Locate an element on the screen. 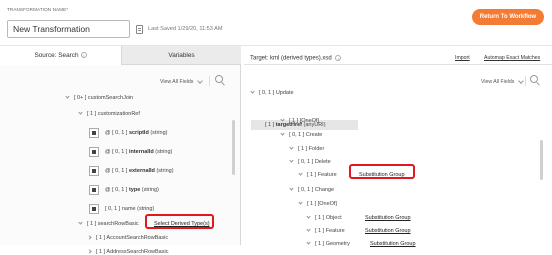  tree-node: [ 0, 1 ] name (string) is located at coordinates (129, 209).